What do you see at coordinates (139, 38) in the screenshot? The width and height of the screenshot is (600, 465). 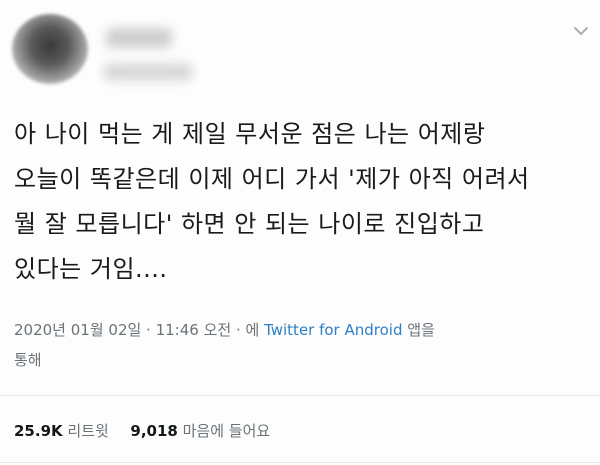 I see `display-name-blurred` at bounding box center [139, 38].